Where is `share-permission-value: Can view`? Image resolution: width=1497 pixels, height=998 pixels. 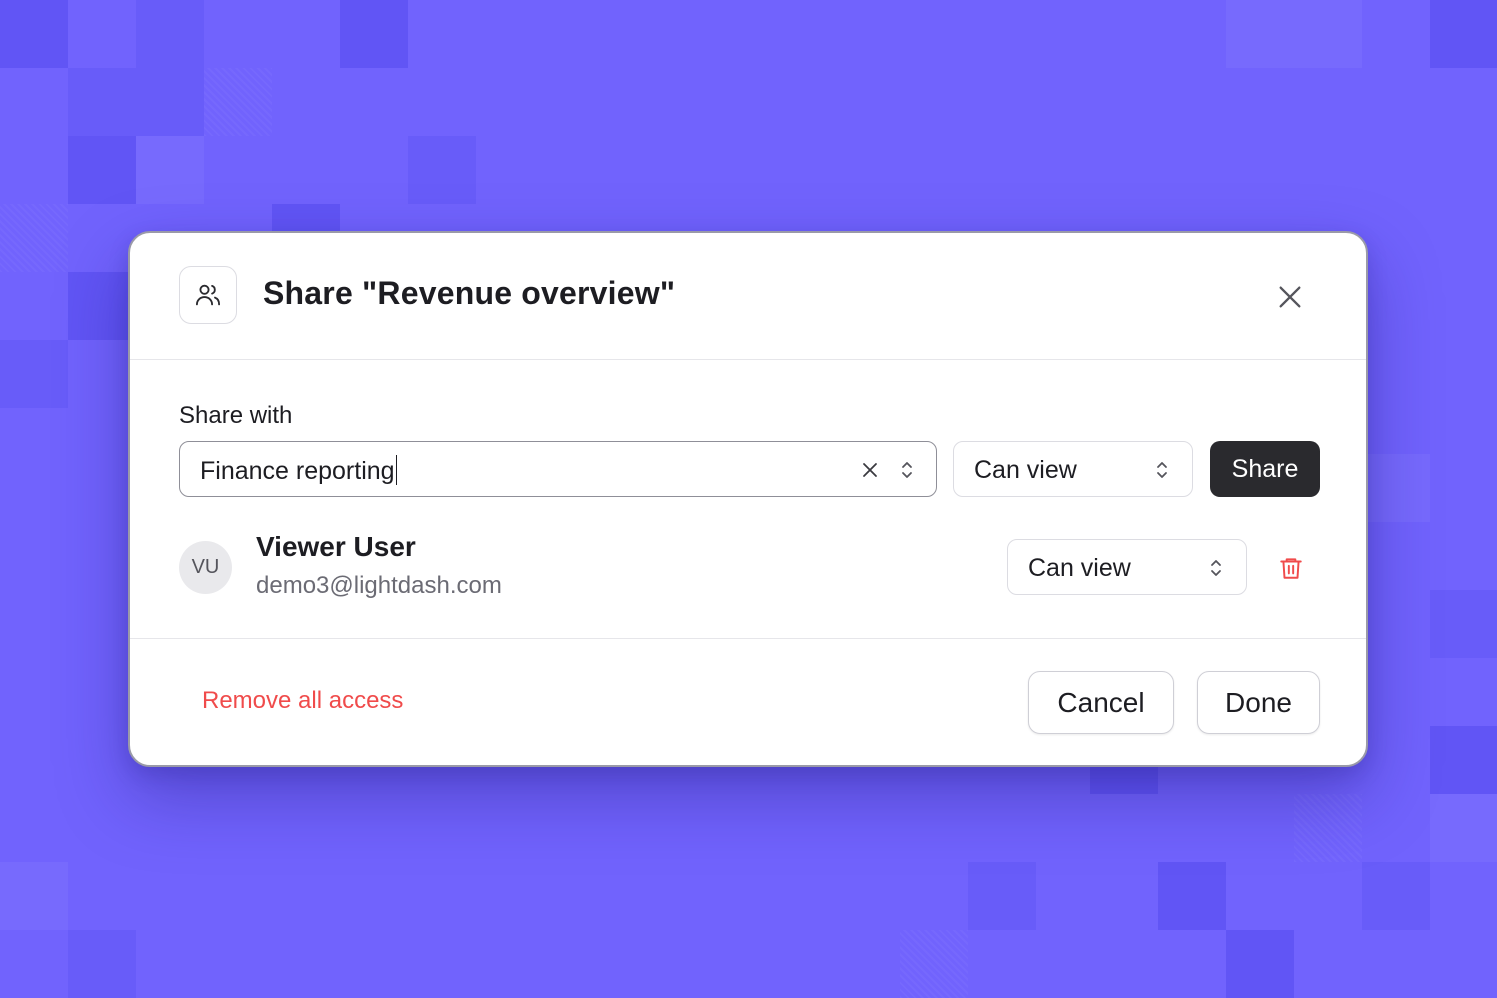 share-permission-value: Can view is located at coordinates (1025, 470).